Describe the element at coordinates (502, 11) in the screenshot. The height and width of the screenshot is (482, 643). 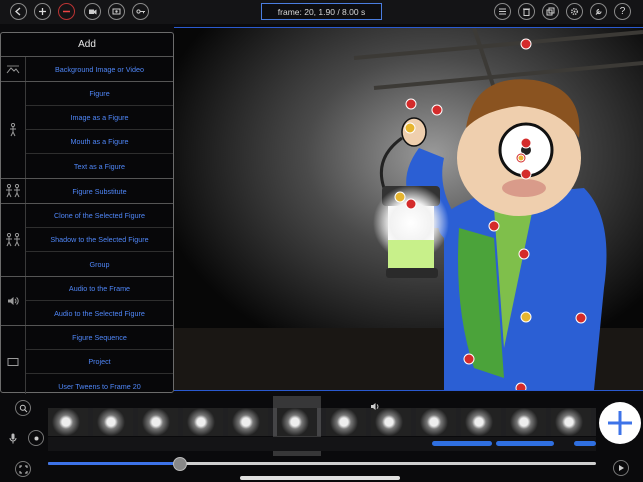
I see `list-reorder-icon` at that location.